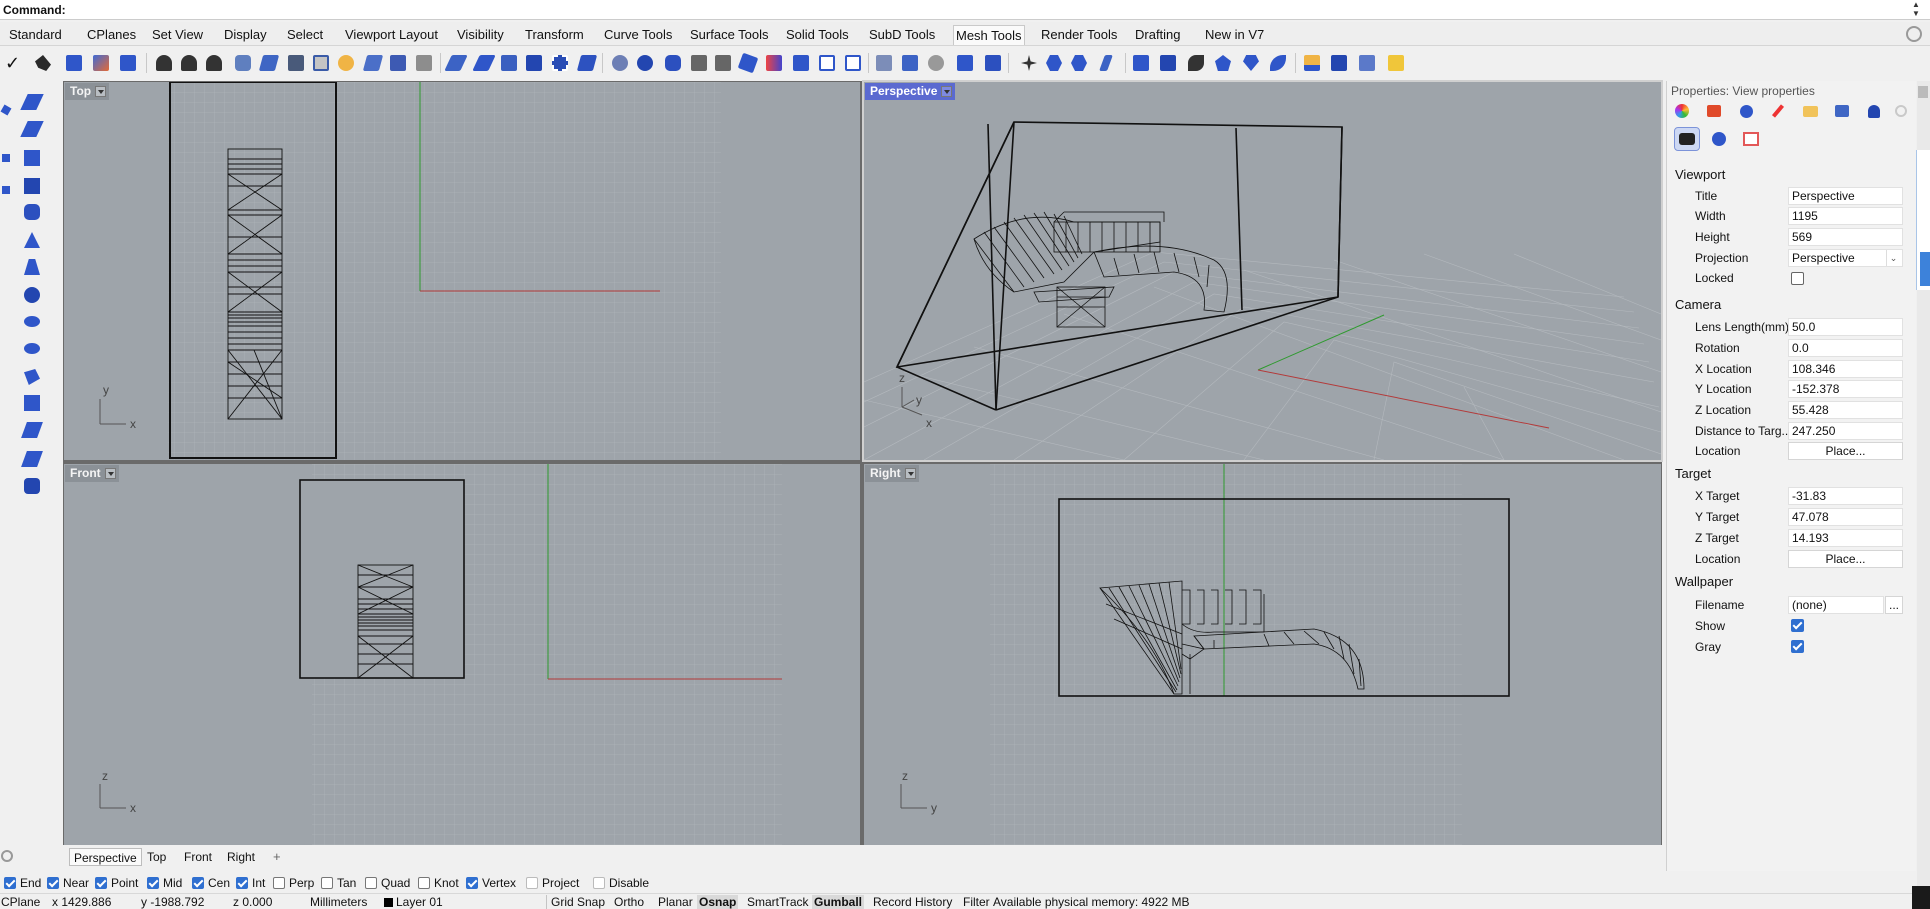  What do you see at coordinates (1312, 63) in the screenshot?
I see `mesh-print-icon` at bounding box center [1312, 63].